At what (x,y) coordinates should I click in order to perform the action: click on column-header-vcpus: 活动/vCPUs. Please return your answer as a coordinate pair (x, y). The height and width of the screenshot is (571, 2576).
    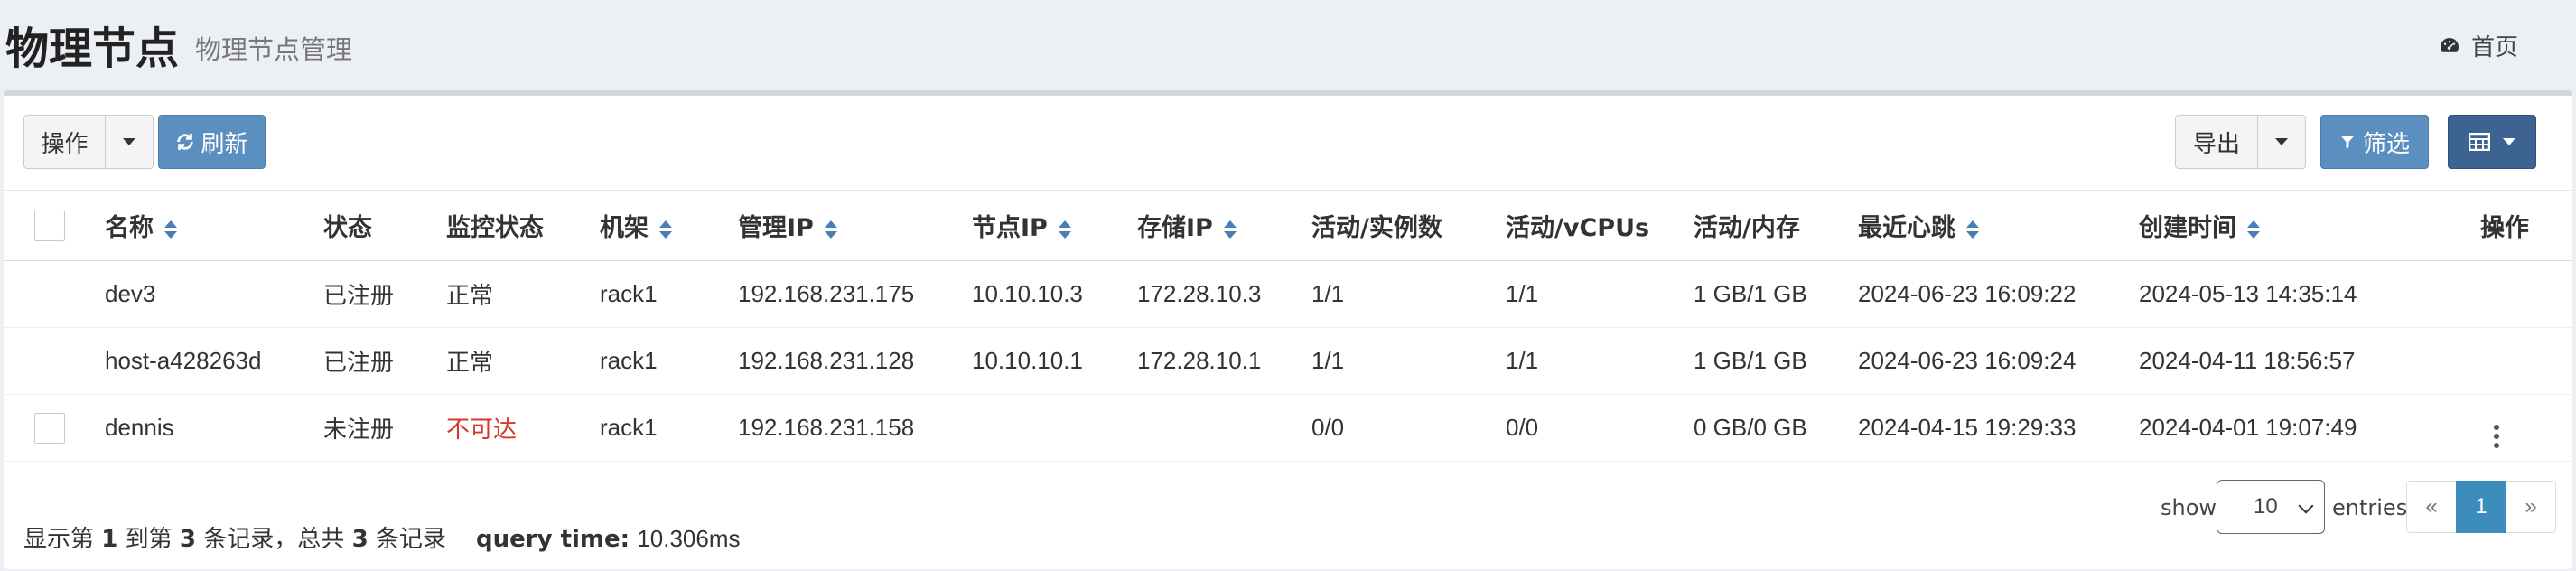
    Looking at the image, I should click on (1600, 225).